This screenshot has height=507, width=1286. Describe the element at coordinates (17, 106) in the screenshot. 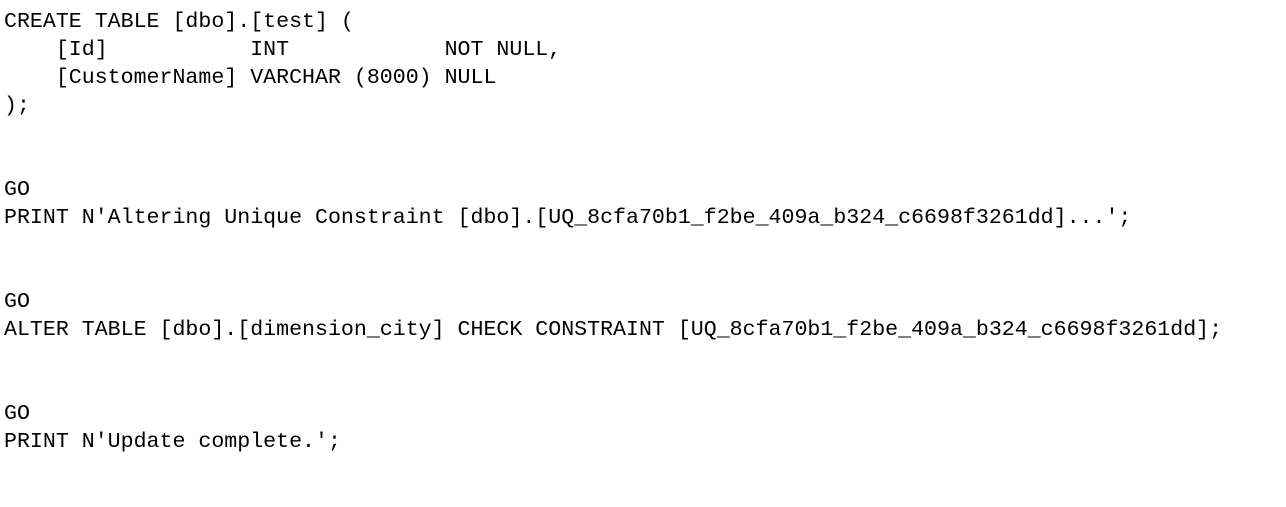

I see `code-line: );` at that location.